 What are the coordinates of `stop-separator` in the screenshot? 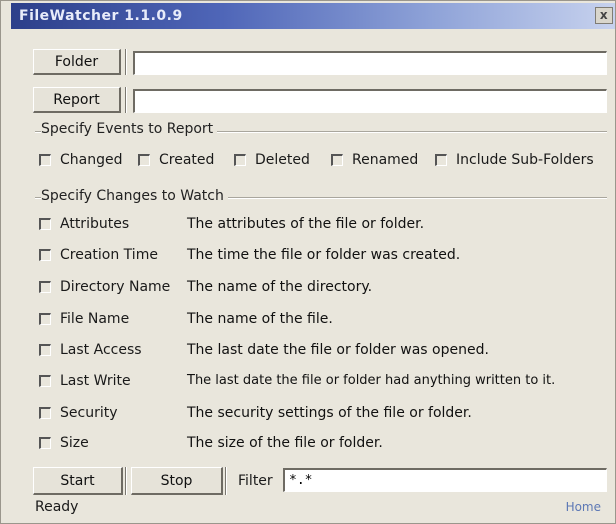 It's located at (226, 481).